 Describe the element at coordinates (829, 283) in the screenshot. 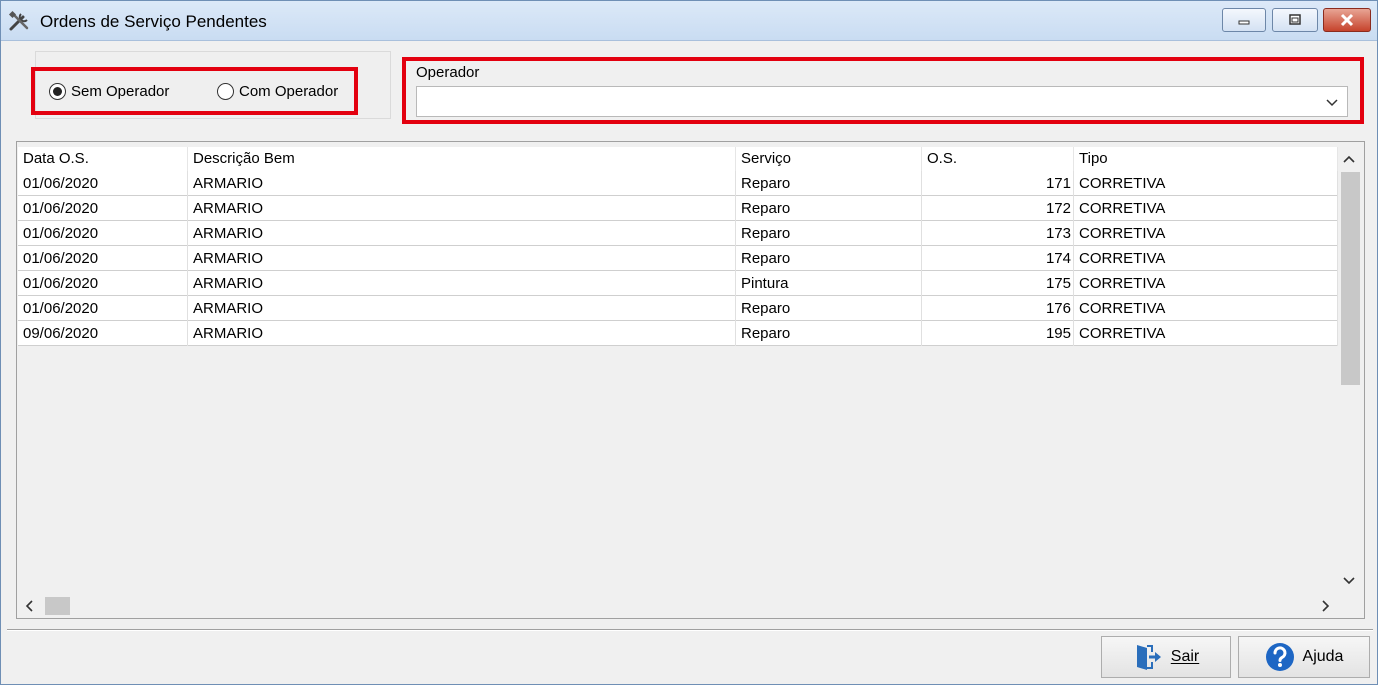

I see `cell-servico: Pintura` at that location.